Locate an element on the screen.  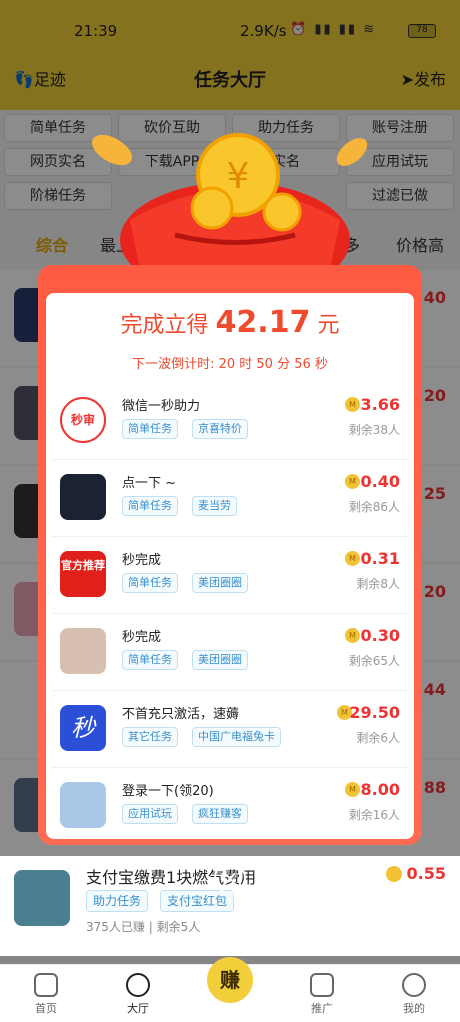
headline-prefix: 完成立得 is located at coordinates (164, 325).